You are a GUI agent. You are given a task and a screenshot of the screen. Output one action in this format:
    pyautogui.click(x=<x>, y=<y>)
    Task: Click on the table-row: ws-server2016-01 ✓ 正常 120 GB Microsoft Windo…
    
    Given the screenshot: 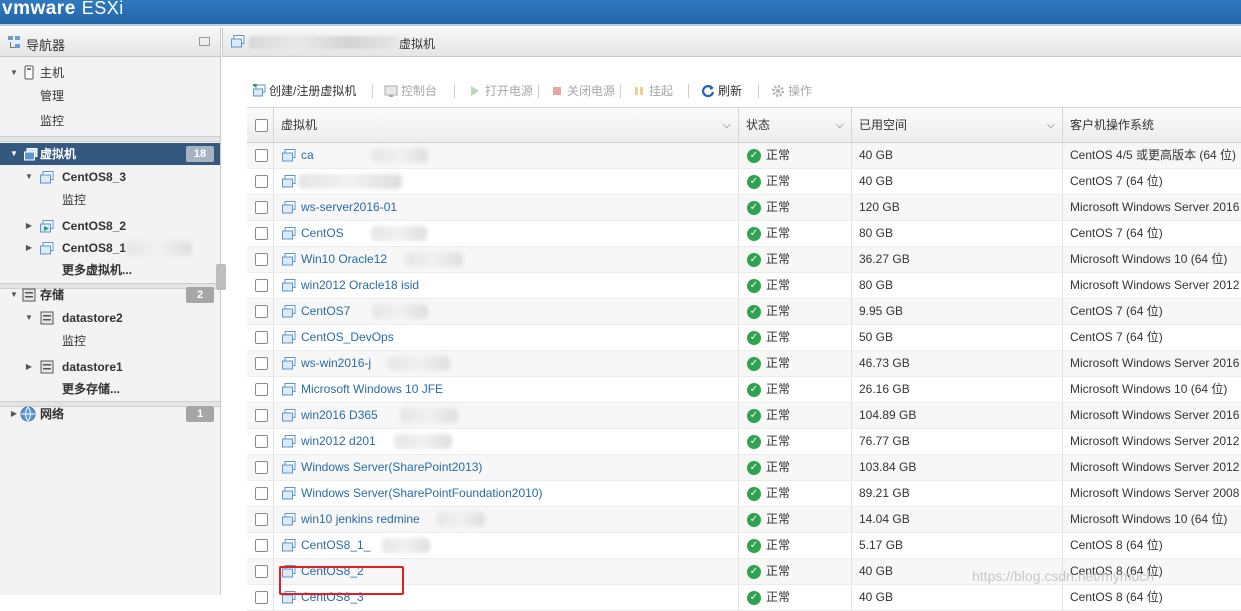 What is the action you would take?
    pyautogui.click(x=744, y=208)
    